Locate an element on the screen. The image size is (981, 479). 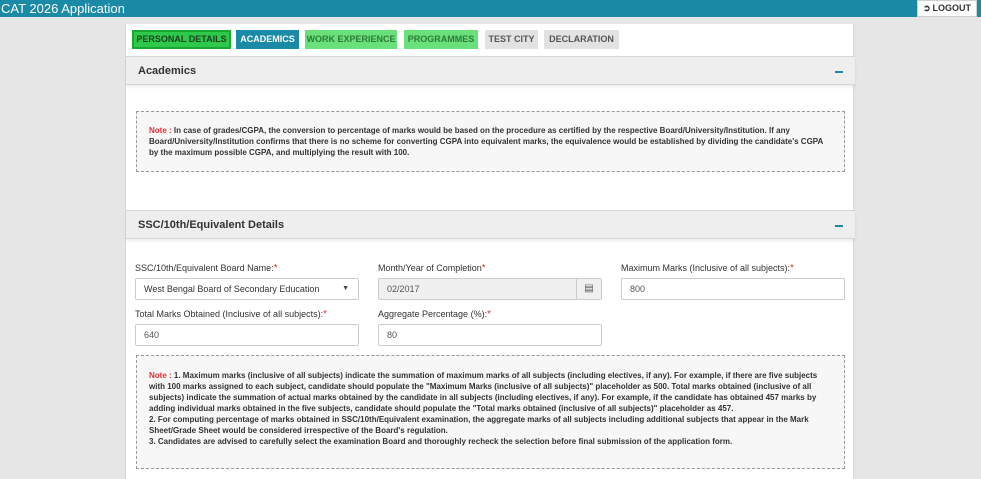
ssc-collapse-icon is located at coordinates (839, 226).